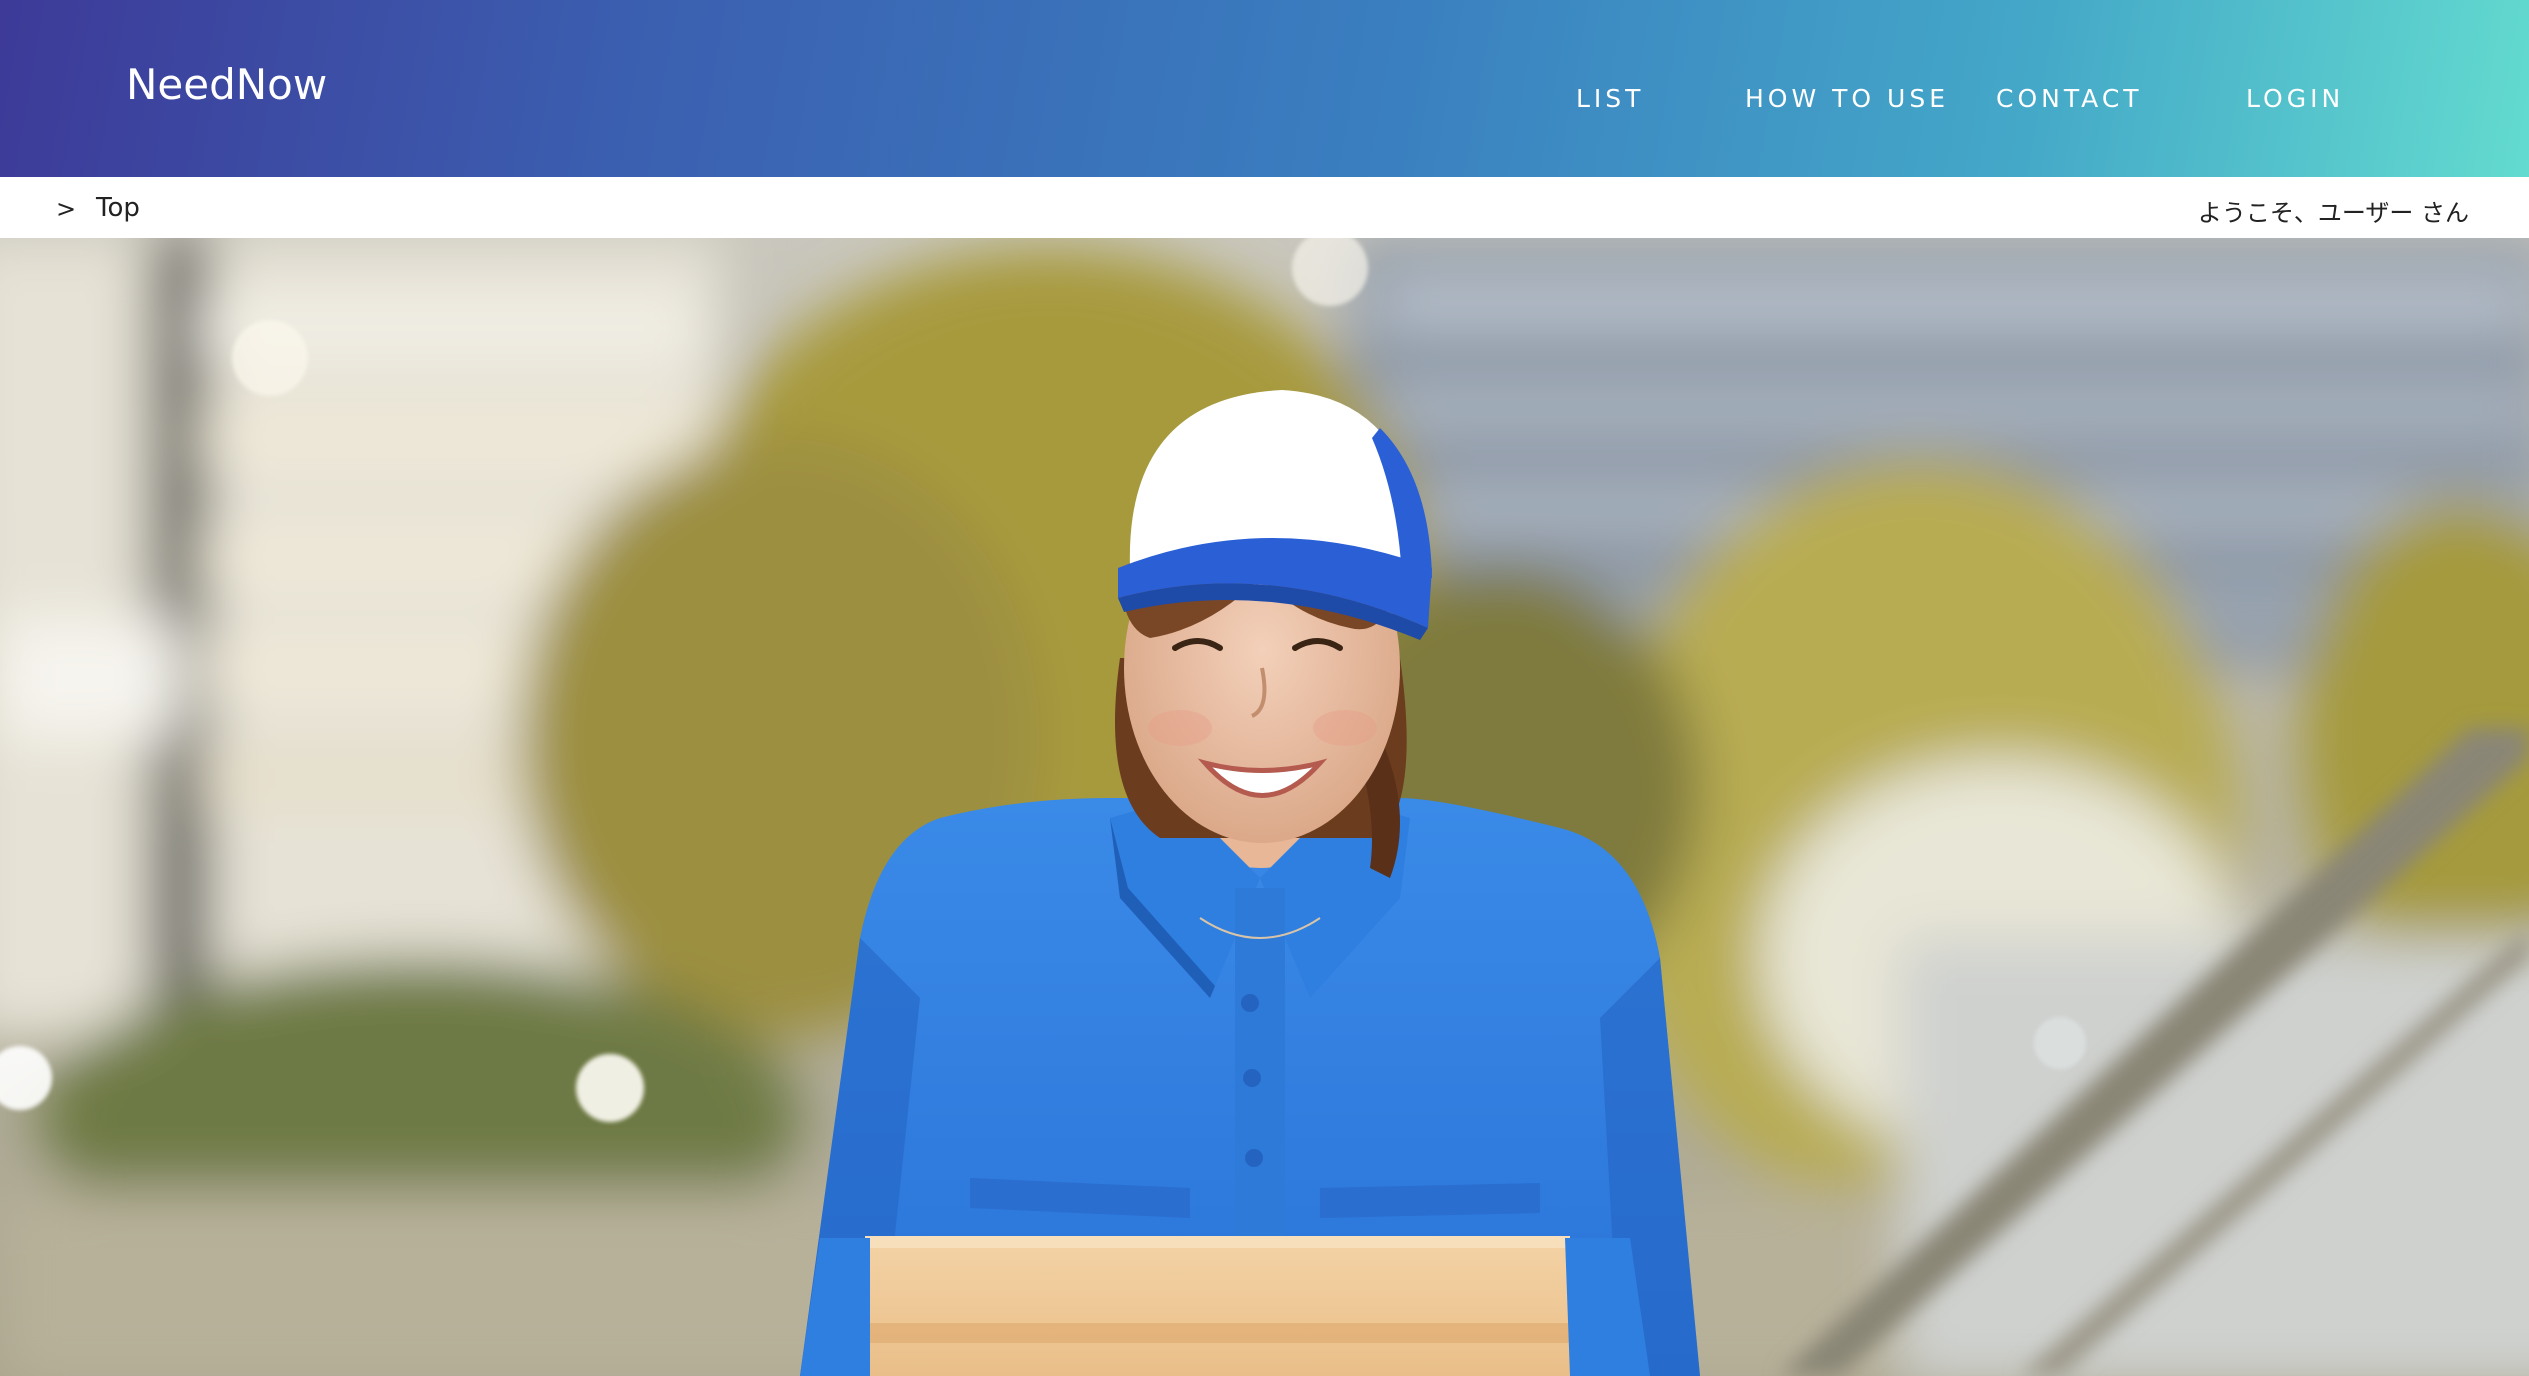 Image resolution: width=2529 pixels, height=1376 pixels. What do you see at coordinates (226, 84) in the screenshot?
I see `site-logo: NeedNow` at bounding box center [226, 84].